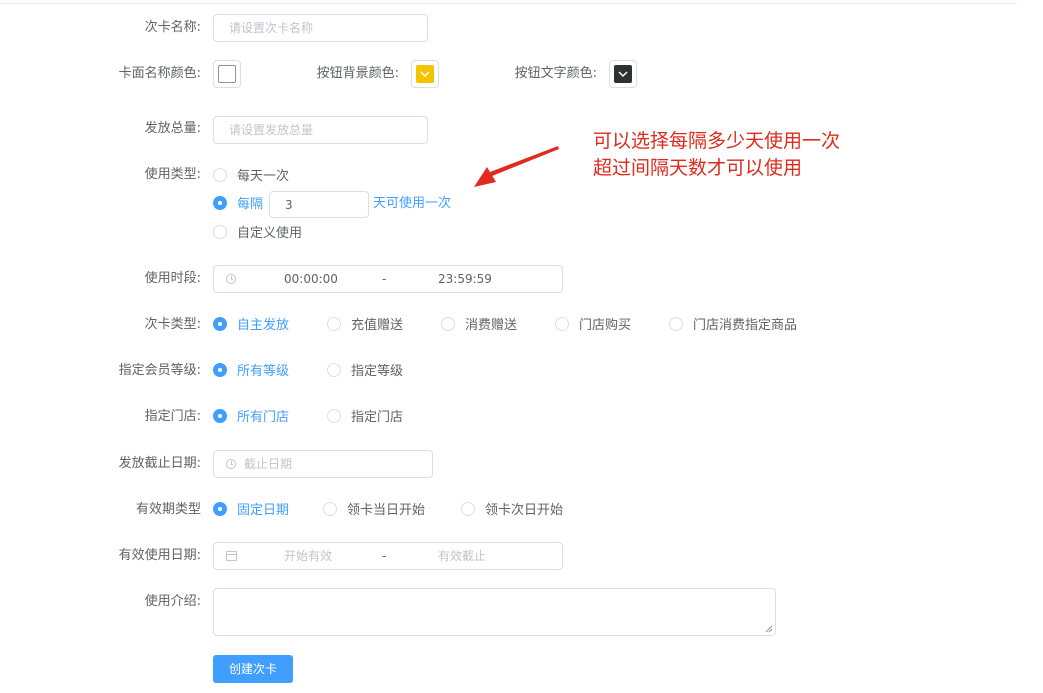 The width and height of the screenshot is (1043, 693). I want to click on card-type-option-consume-label: 消费赠送, so click(491, 325).